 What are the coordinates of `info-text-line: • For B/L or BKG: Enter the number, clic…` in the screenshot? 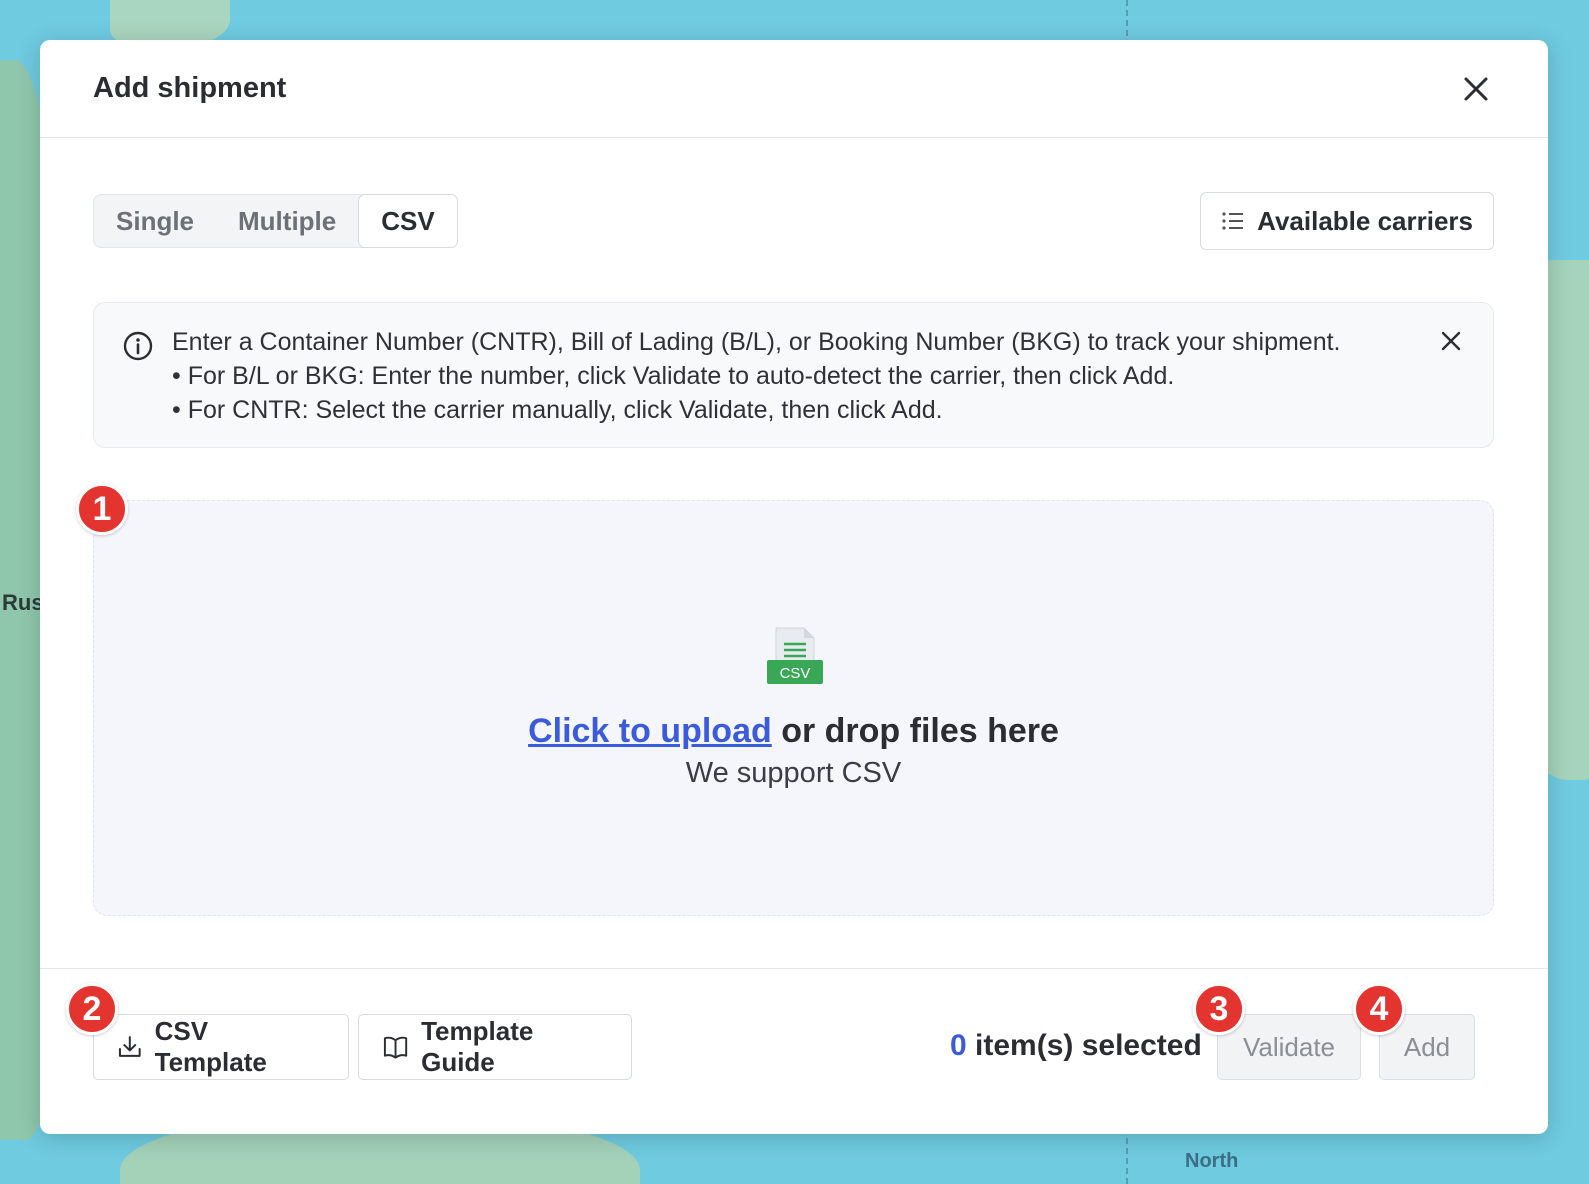 It's located at (673, 376).